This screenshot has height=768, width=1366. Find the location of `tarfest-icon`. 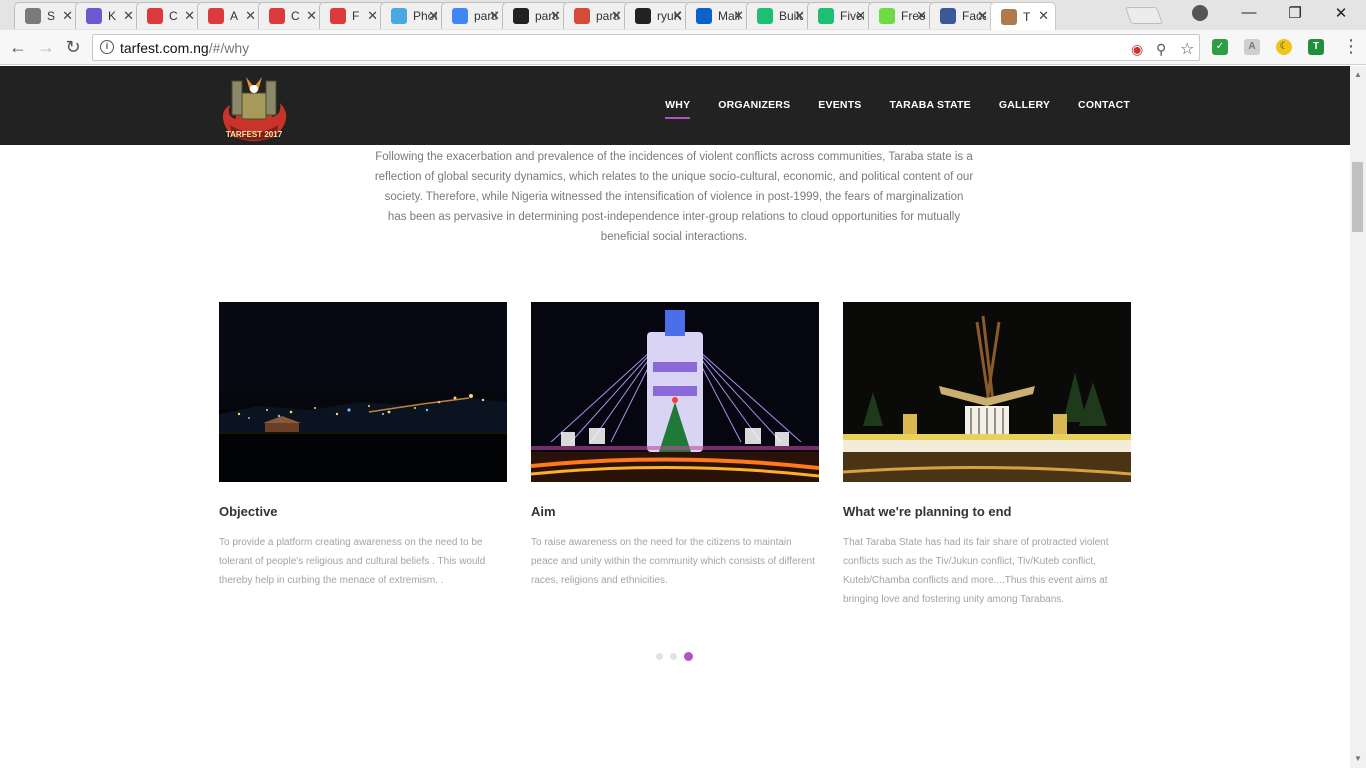

tarfest-icon is located at coordinates (1009, 16).